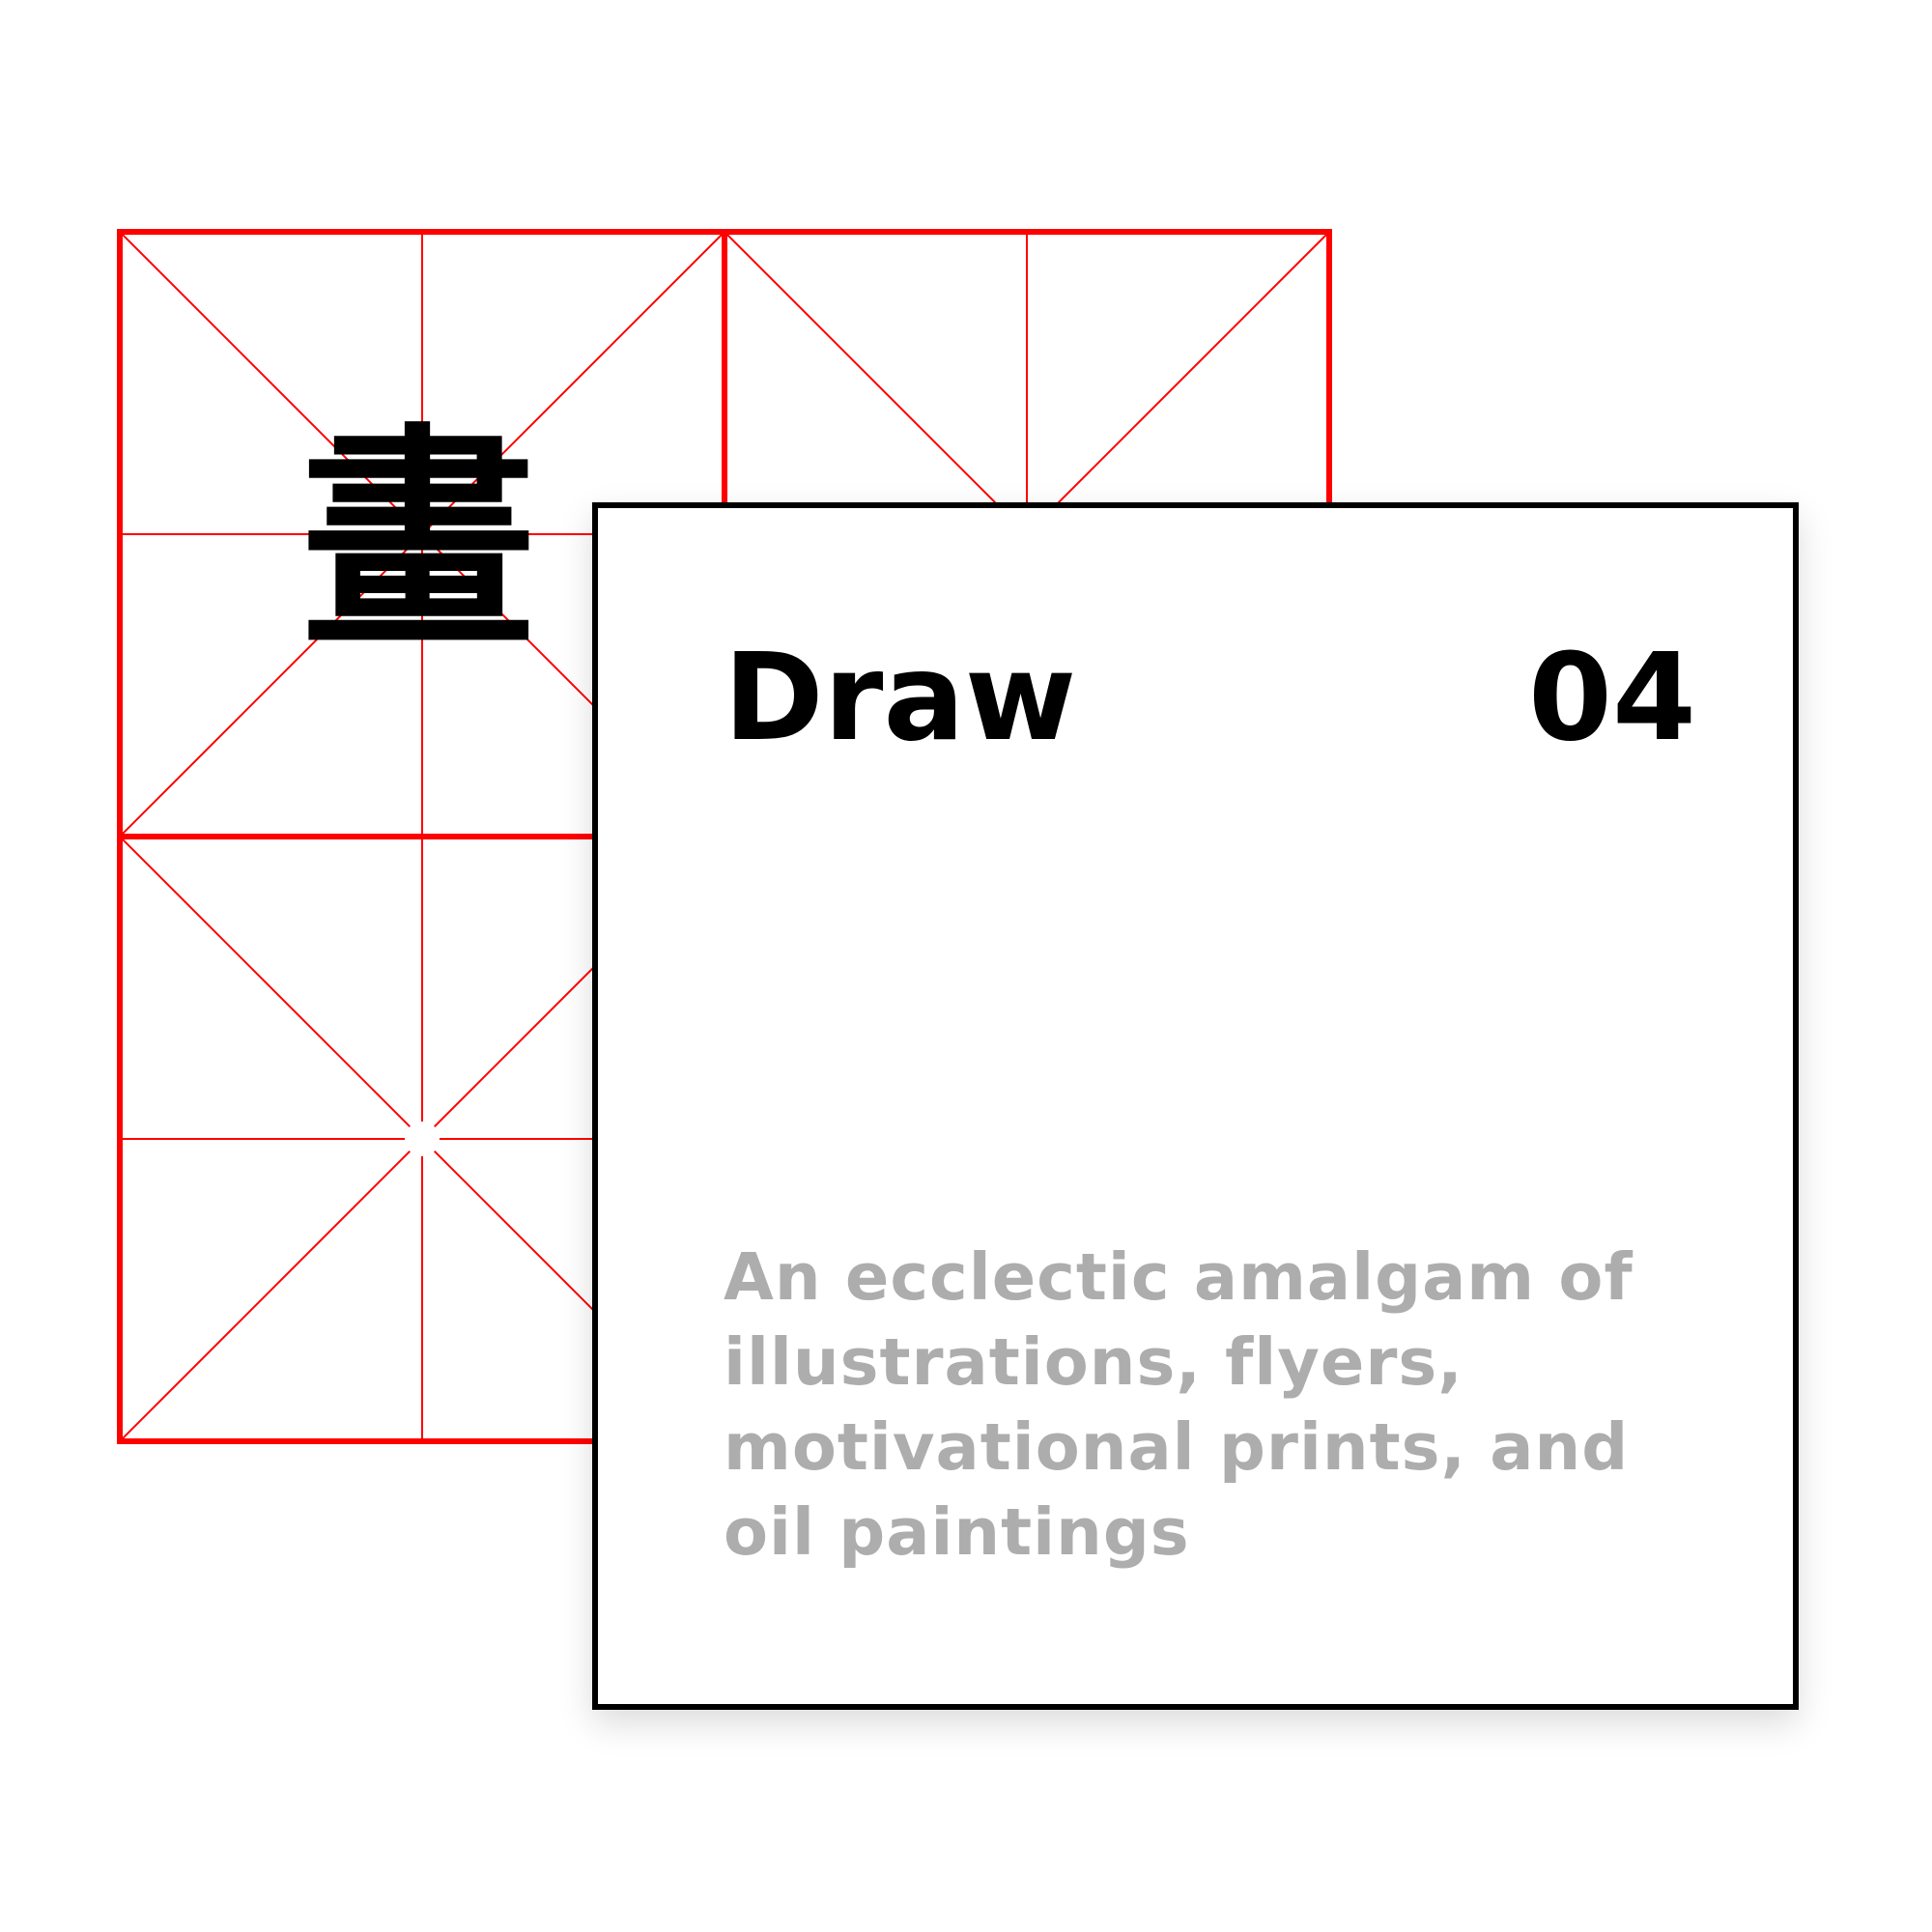 The height and width of the screenshot is (1932, 1932). I want to click on card-number: 04, so click(1612, 698).